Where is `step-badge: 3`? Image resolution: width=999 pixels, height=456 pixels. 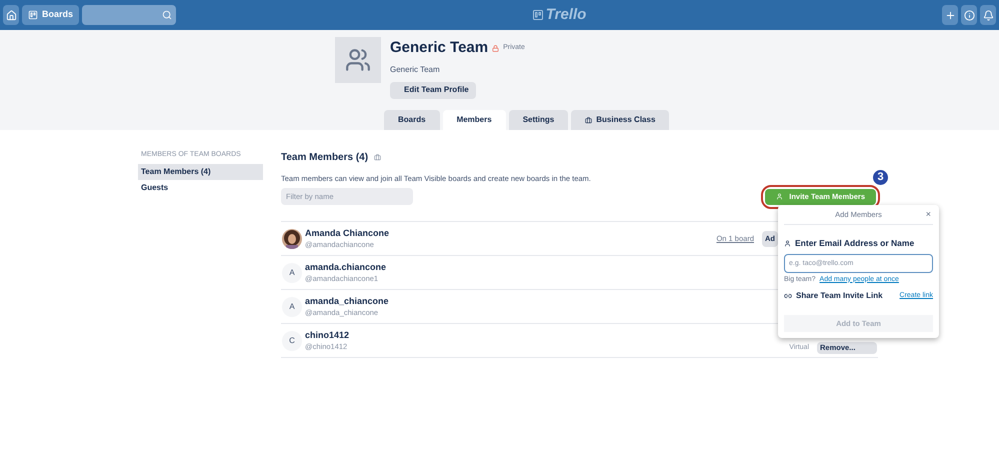 step-badge: 3 is located at coordinates (880, 177).